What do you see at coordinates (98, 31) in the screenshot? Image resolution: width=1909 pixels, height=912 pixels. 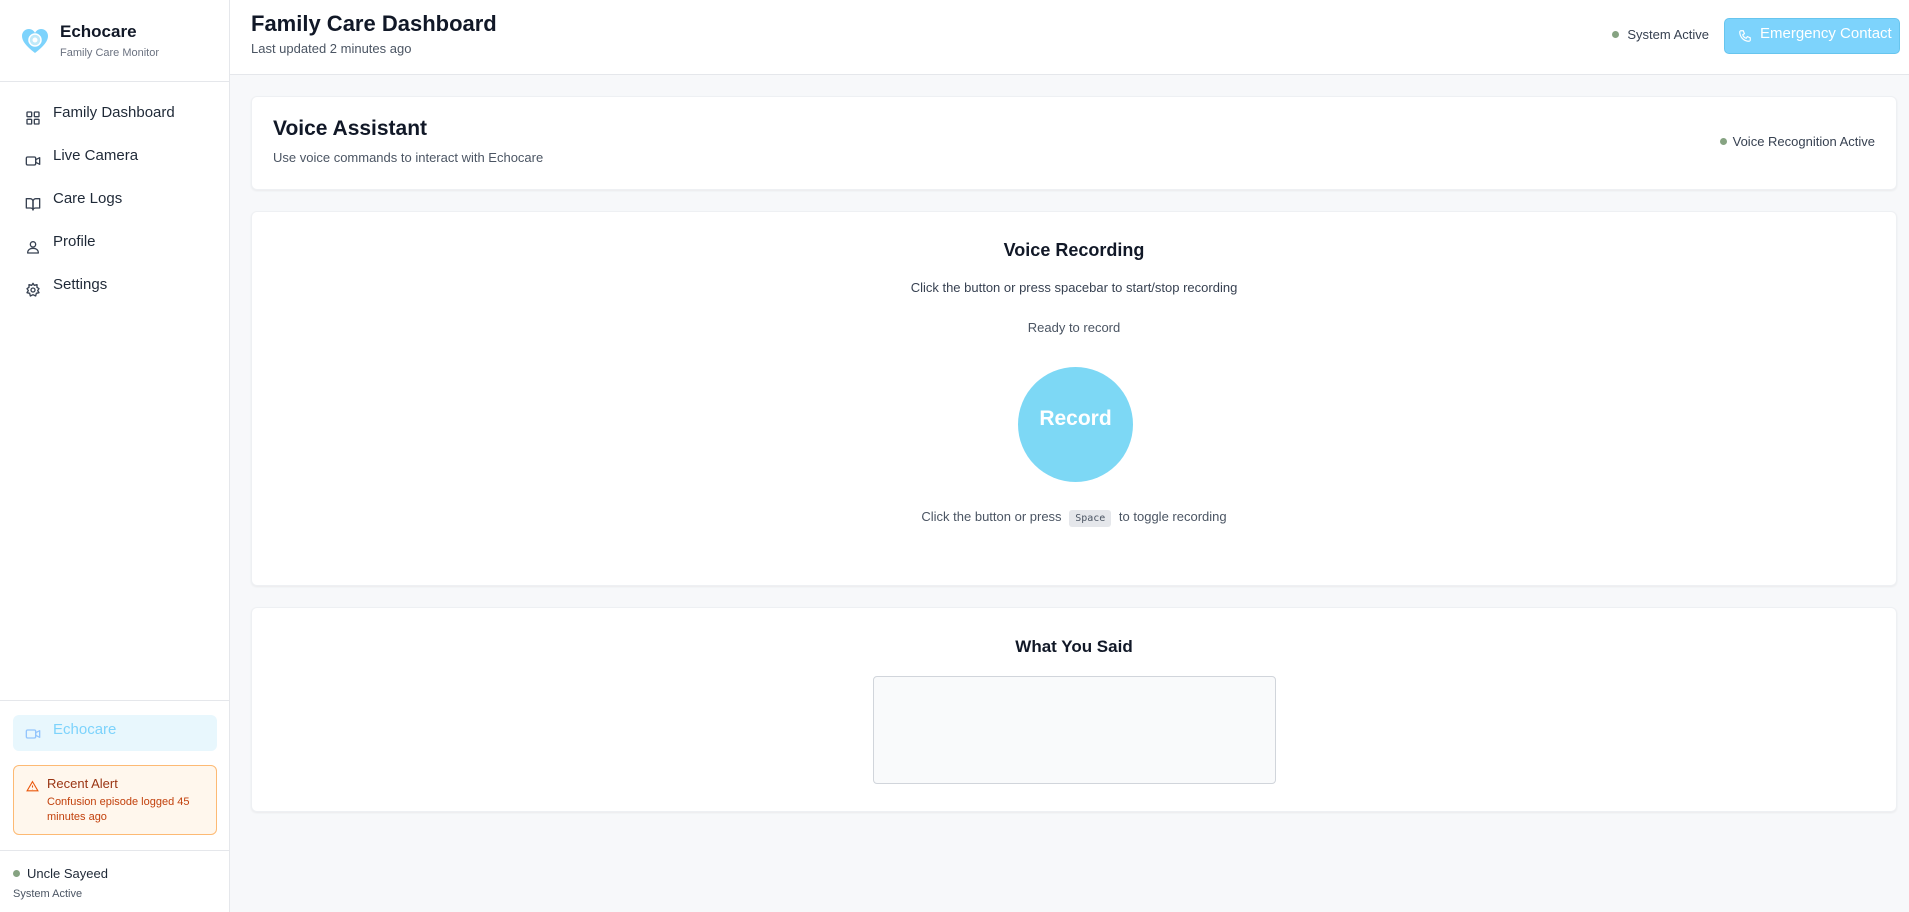 I see `brand-name: Echocare` at bounding box center [98, 31].